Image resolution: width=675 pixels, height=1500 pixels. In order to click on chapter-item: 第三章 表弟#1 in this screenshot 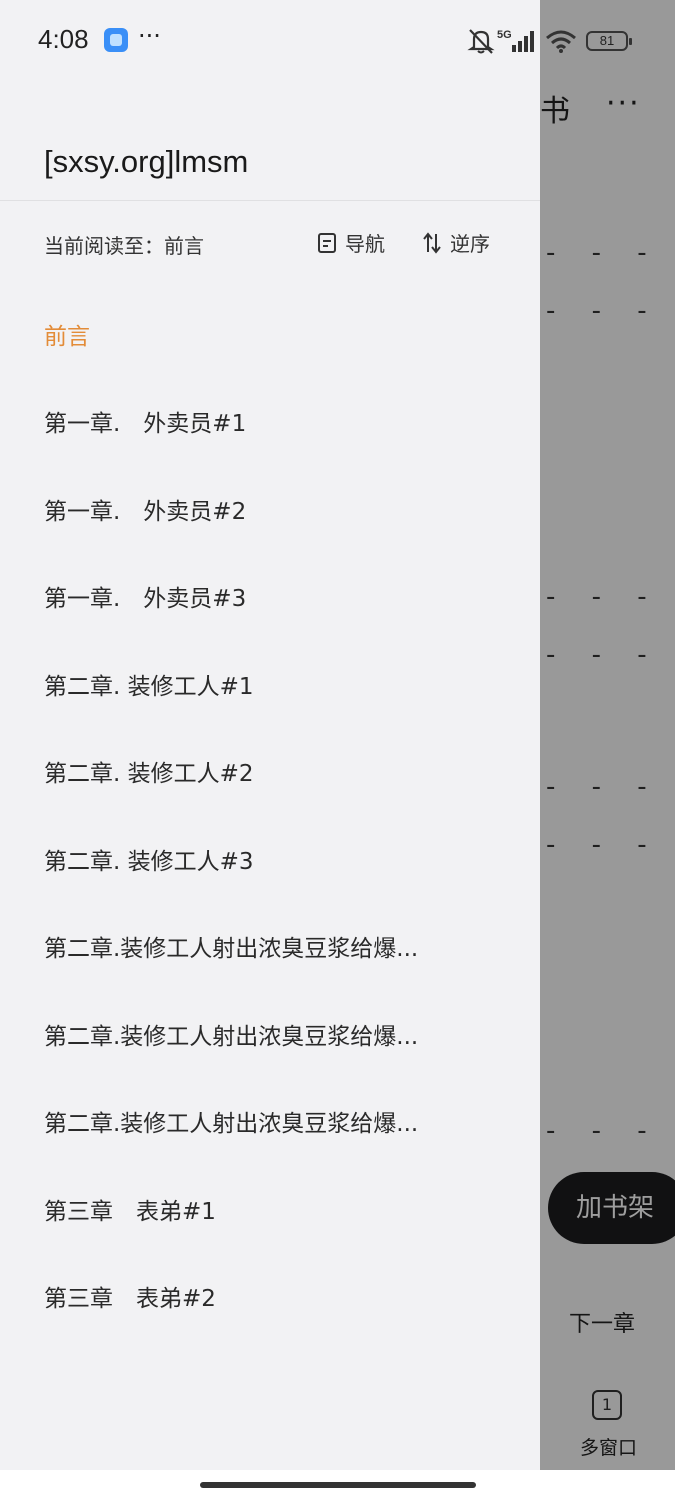, I will do `click(279, 1209)`.